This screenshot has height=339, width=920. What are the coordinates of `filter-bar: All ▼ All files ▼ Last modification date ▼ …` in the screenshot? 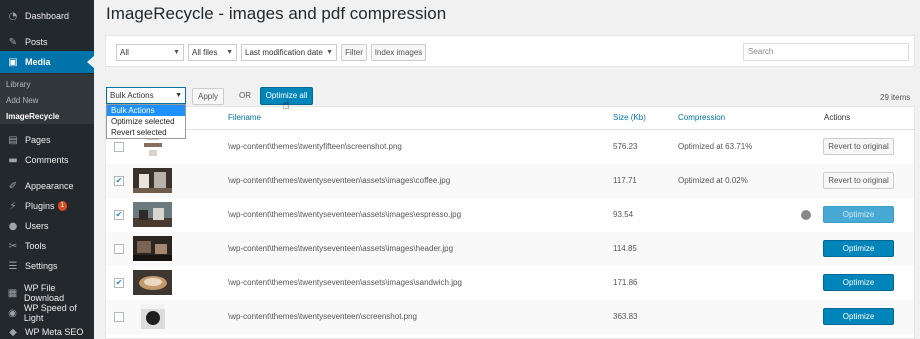 It's located at (510, 51).